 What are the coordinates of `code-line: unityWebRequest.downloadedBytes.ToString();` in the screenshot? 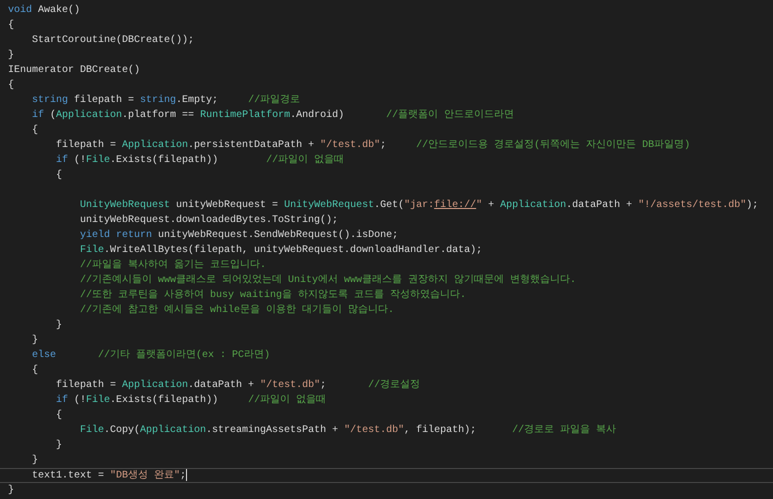 It's located at (209, 221).